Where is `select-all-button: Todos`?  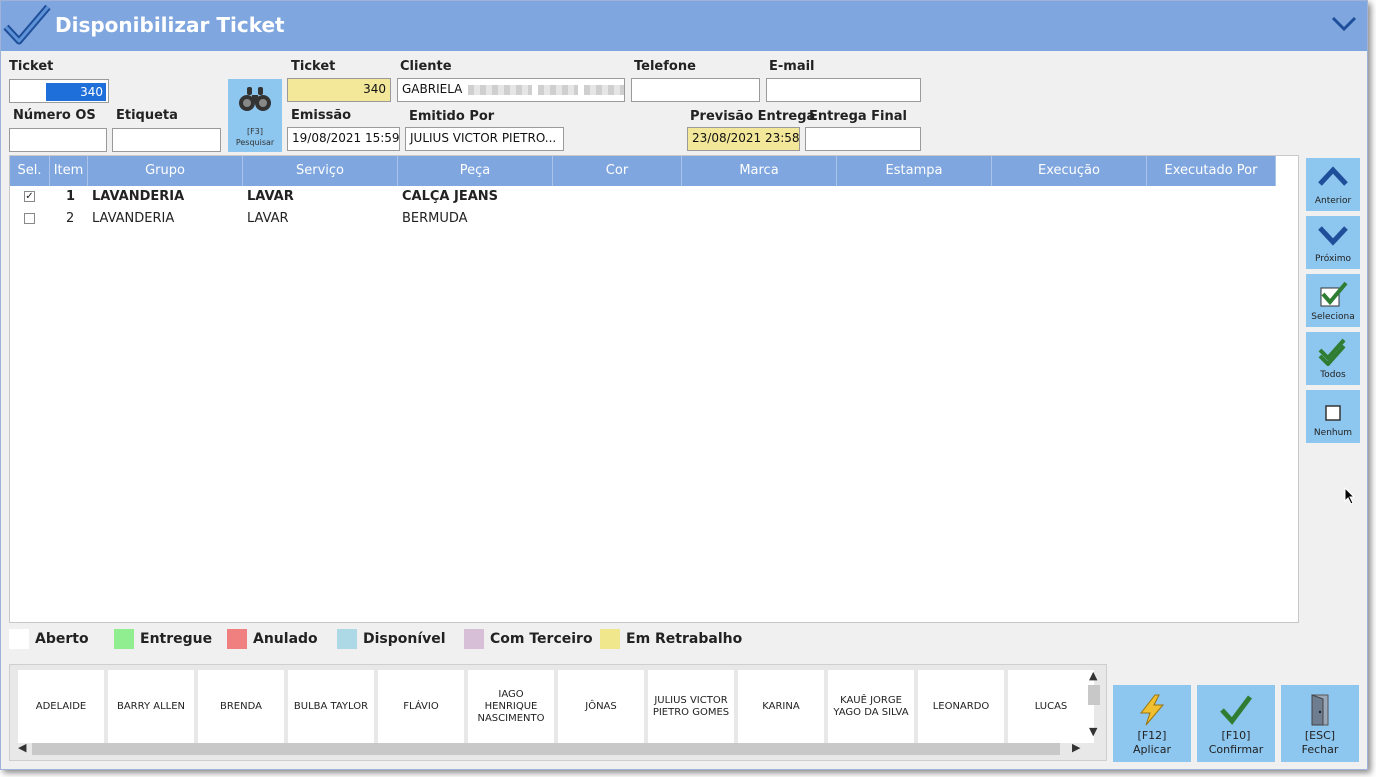
select-all-button: Todos is located at coordinates (1333, 358).